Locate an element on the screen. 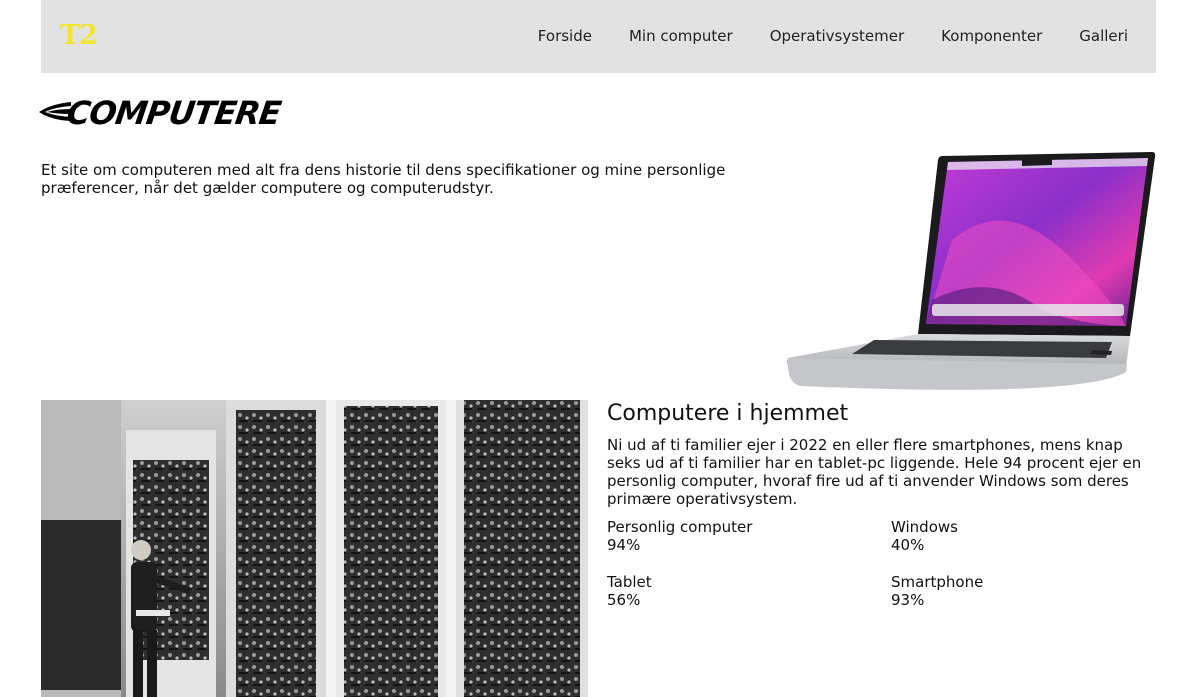 The image size is (1200, 697). stat-windows: Windows 40% is located at coordinates (924, 536).